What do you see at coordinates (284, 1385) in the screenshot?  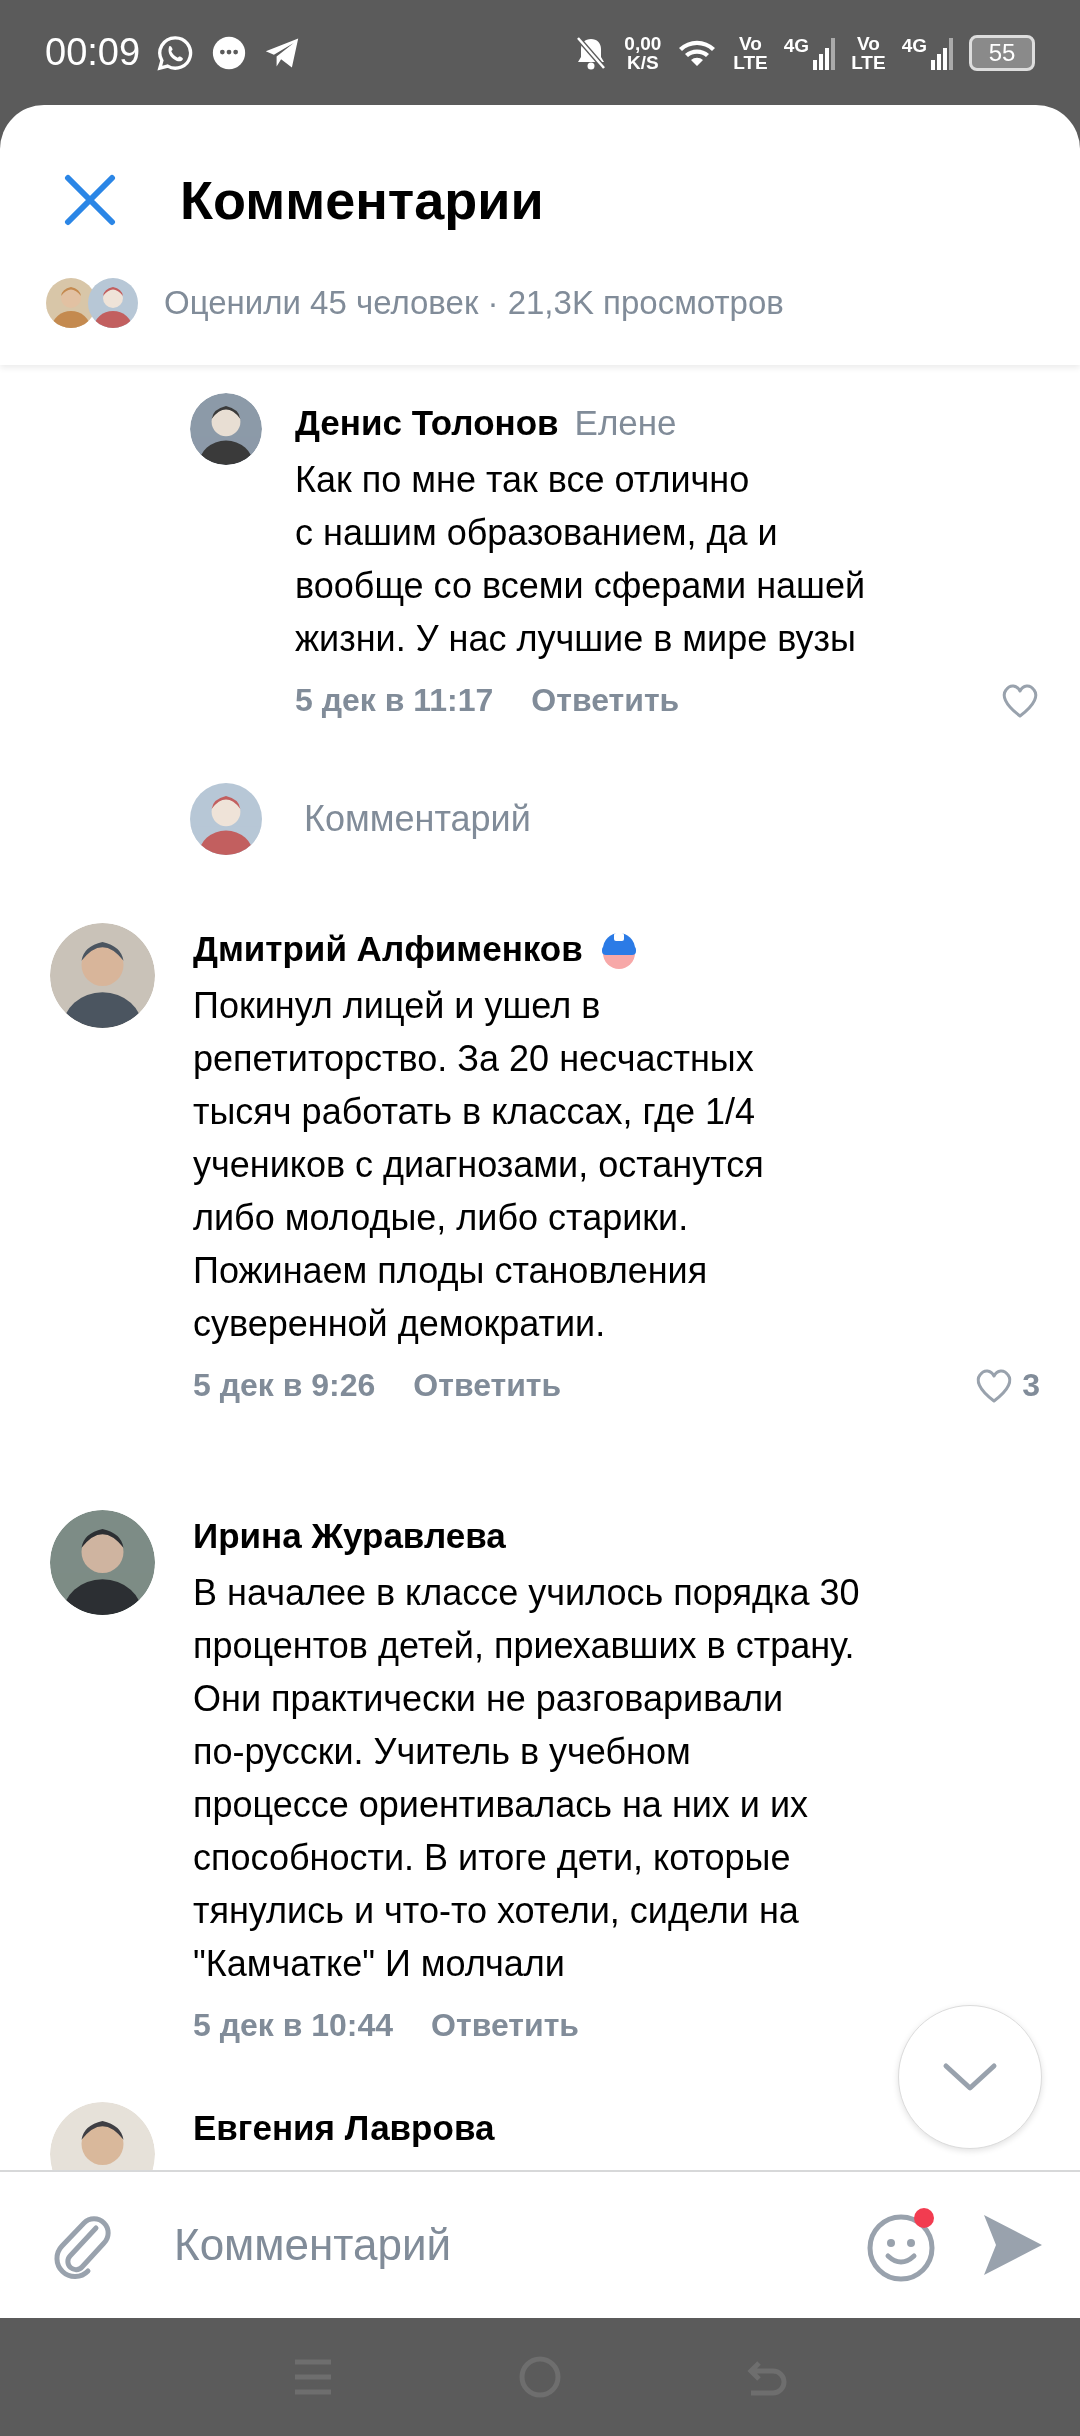 I see `comment-date: 5 дек в 9:26` at bounding box center [284, 1385].